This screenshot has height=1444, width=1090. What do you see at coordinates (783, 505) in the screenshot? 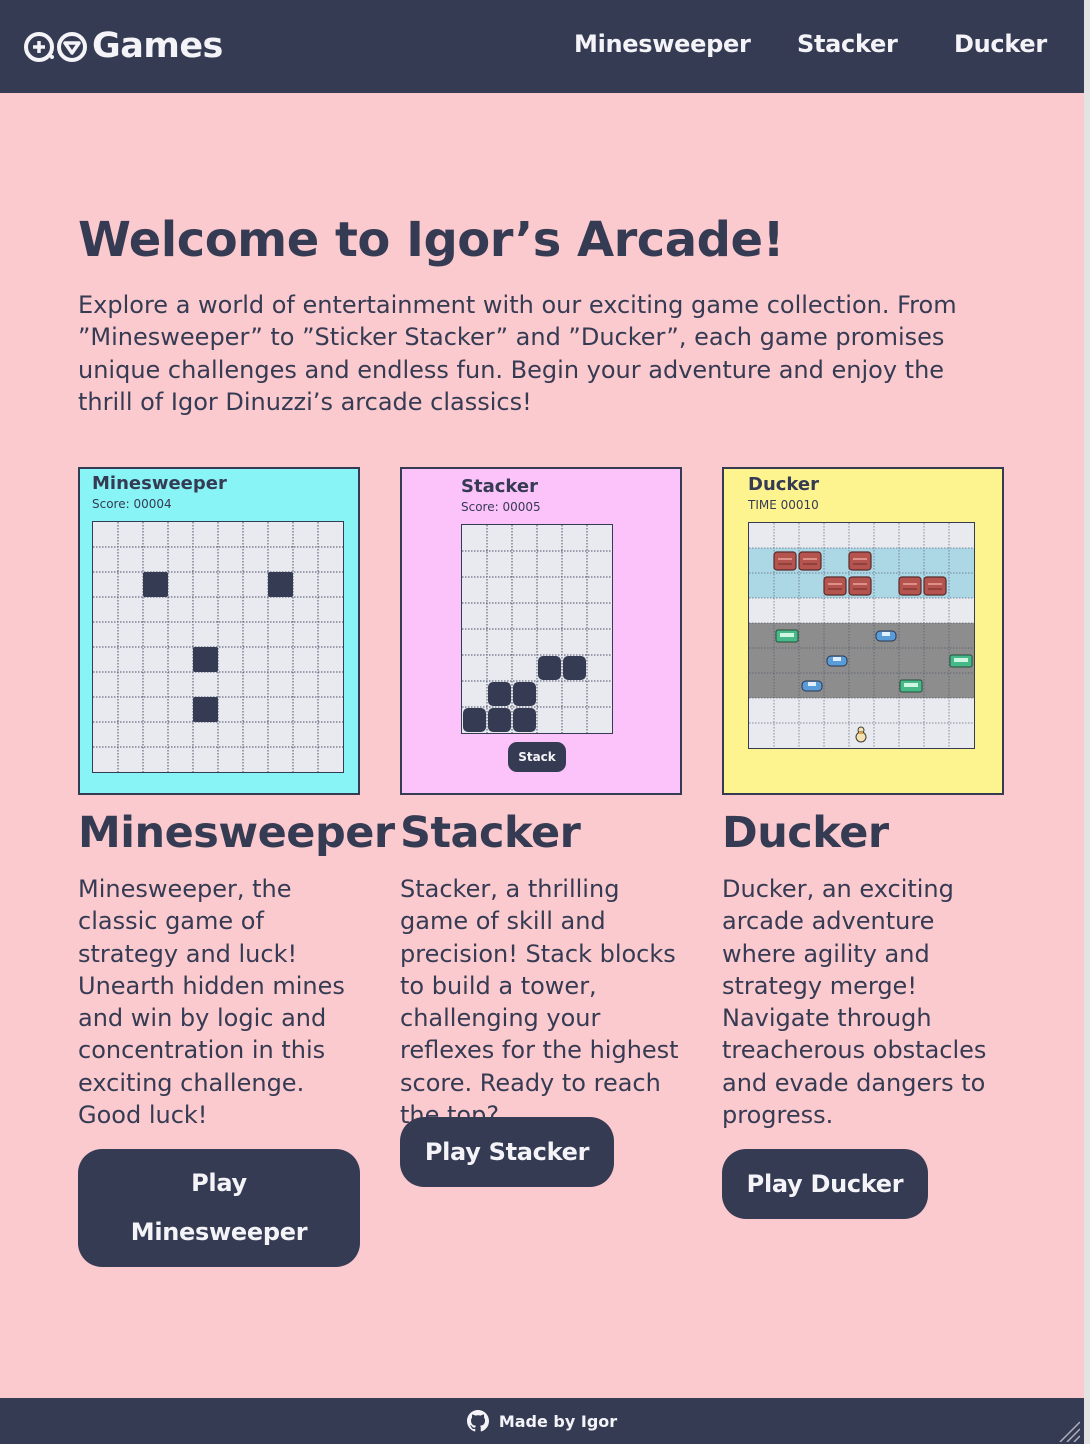
I see `preview-timer: TIME 00010` at bounding box center [783, 505].